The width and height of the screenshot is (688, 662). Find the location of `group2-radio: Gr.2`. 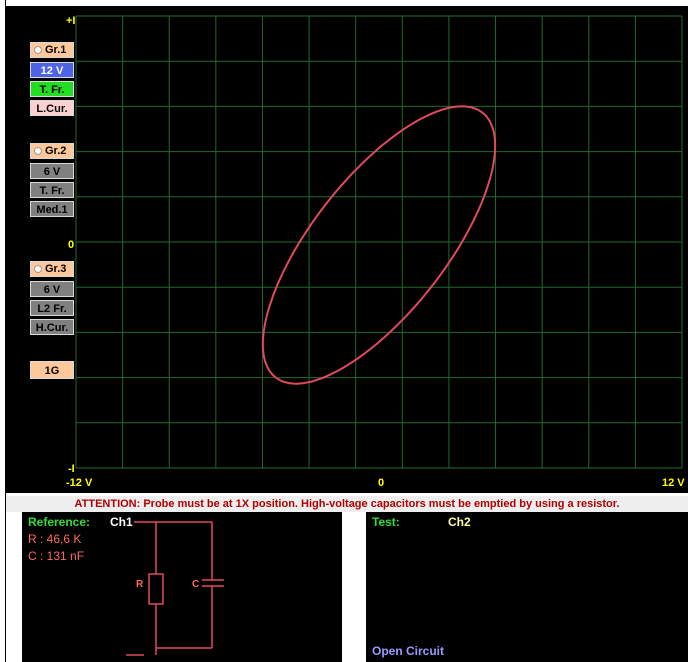

group2-radio: Gr.2 is located at coordinates (52, 151).